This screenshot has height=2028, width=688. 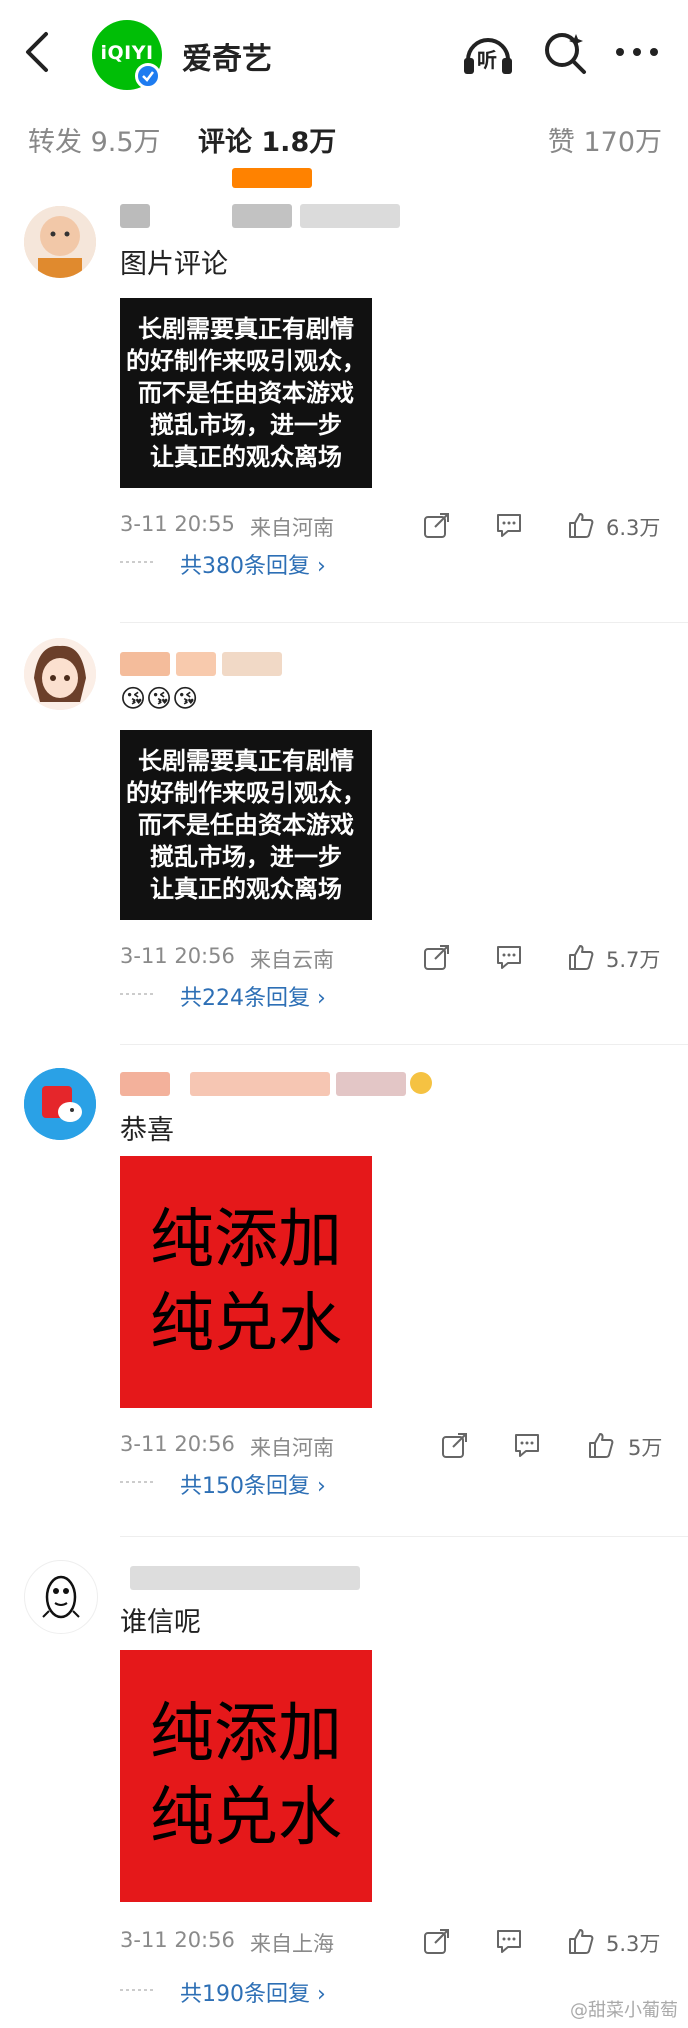 I want to click on account-name: 爱奇艺, so click(x=227, y=56).